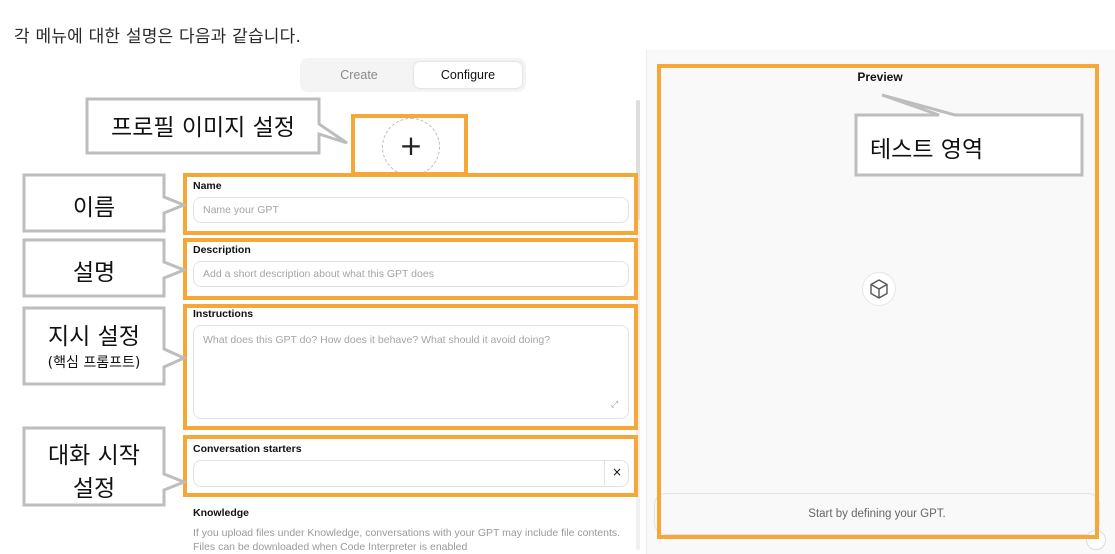 This screenshot has height=554, width=1115. Describe the element at coordinates (94, 489) in the screenshot. I see `callout-starters-line2: 설정` at that location.